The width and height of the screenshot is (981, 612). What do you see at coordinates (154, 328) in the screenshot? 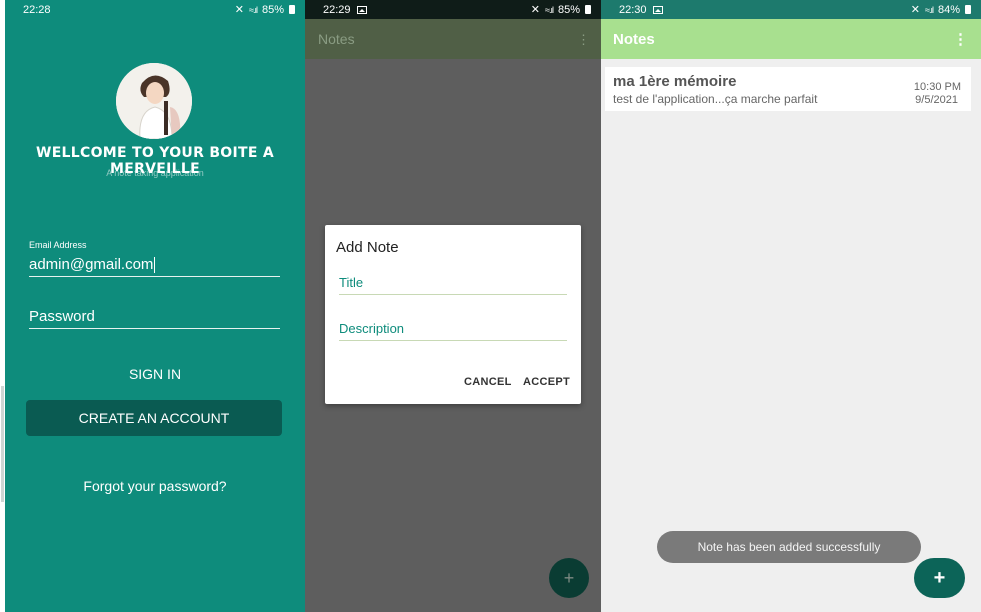
I see `password-underline` at bounding box center [154, 328].